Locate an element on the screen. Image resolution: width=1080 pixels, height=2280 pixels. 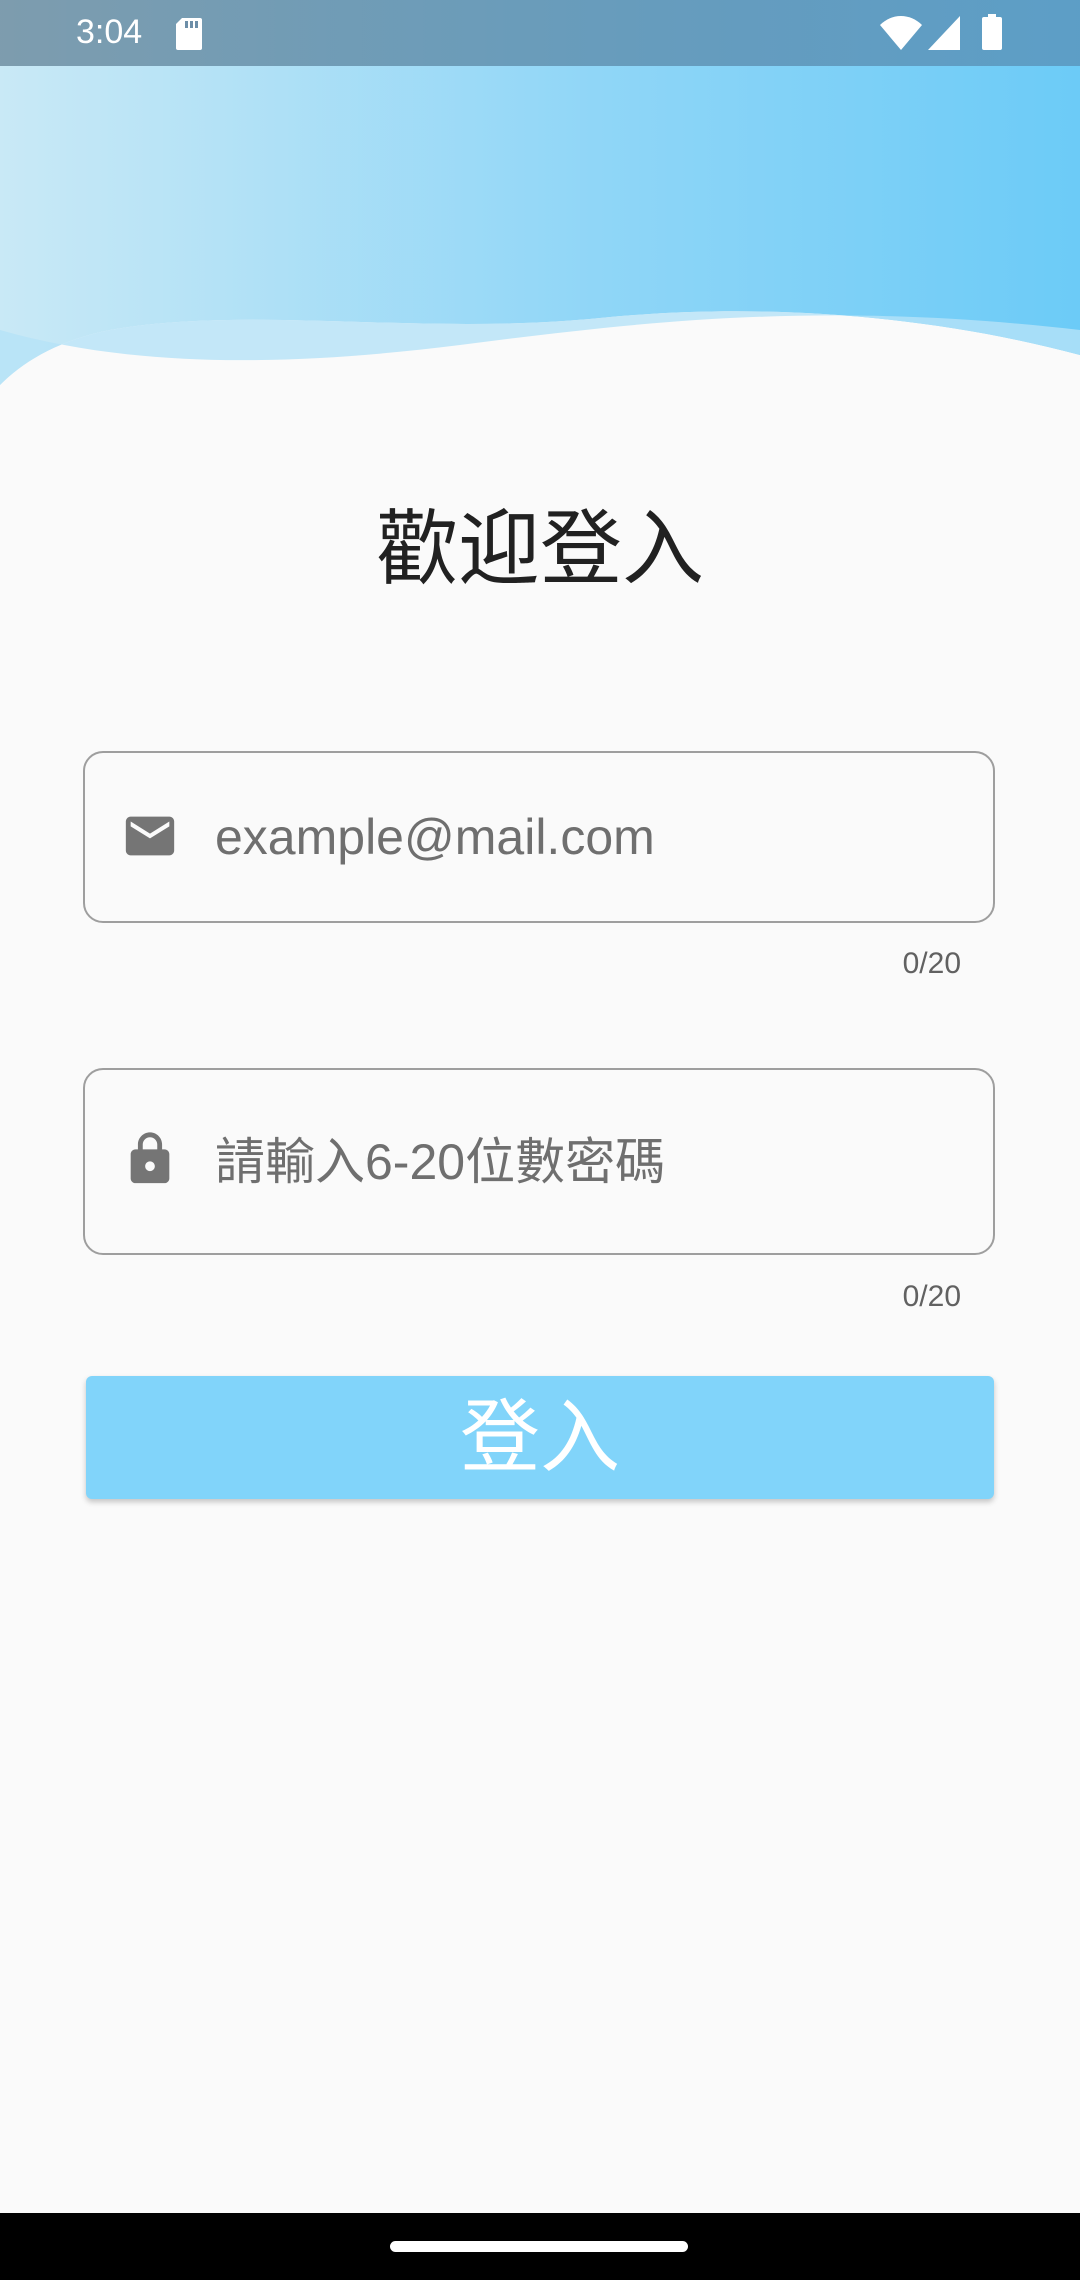
email-field is located at coordinates (539, 837).